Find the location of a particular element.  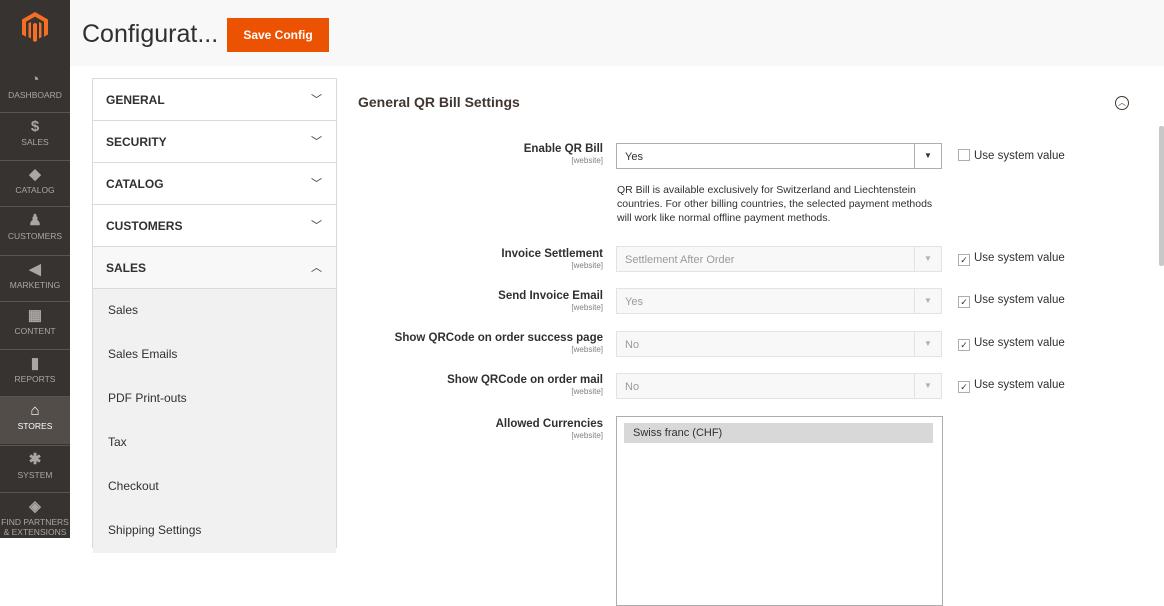

nav-item-stores: ⌂ STORES is located at coordinates (35, 420).